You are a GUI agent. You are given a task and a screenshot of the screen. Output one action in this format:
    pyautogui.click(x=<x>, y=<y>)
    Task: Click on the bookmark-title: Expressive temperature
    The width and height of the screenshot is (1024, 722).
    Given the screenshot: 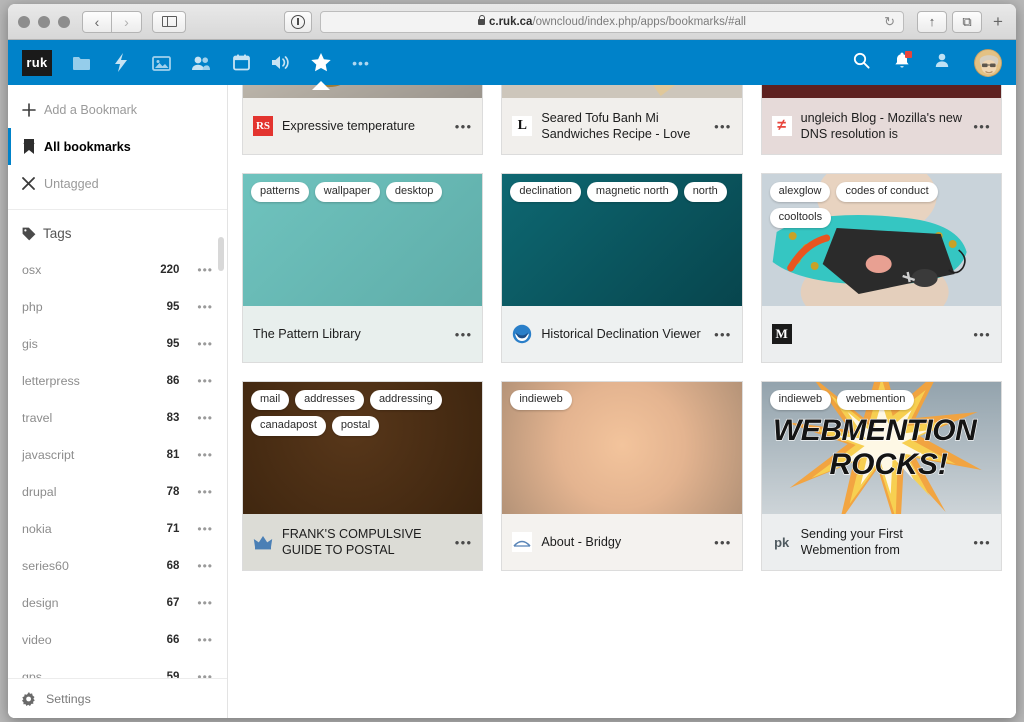 What is the action you would take?
    pyautogui.click(x=364, y=126)
    